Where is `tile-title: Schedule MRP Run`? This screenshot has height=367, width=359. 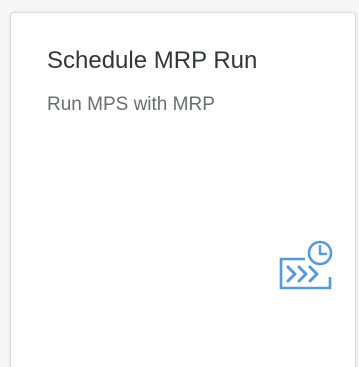 tile-title: Schedule MRP Run is located at coordinates (152, 60).